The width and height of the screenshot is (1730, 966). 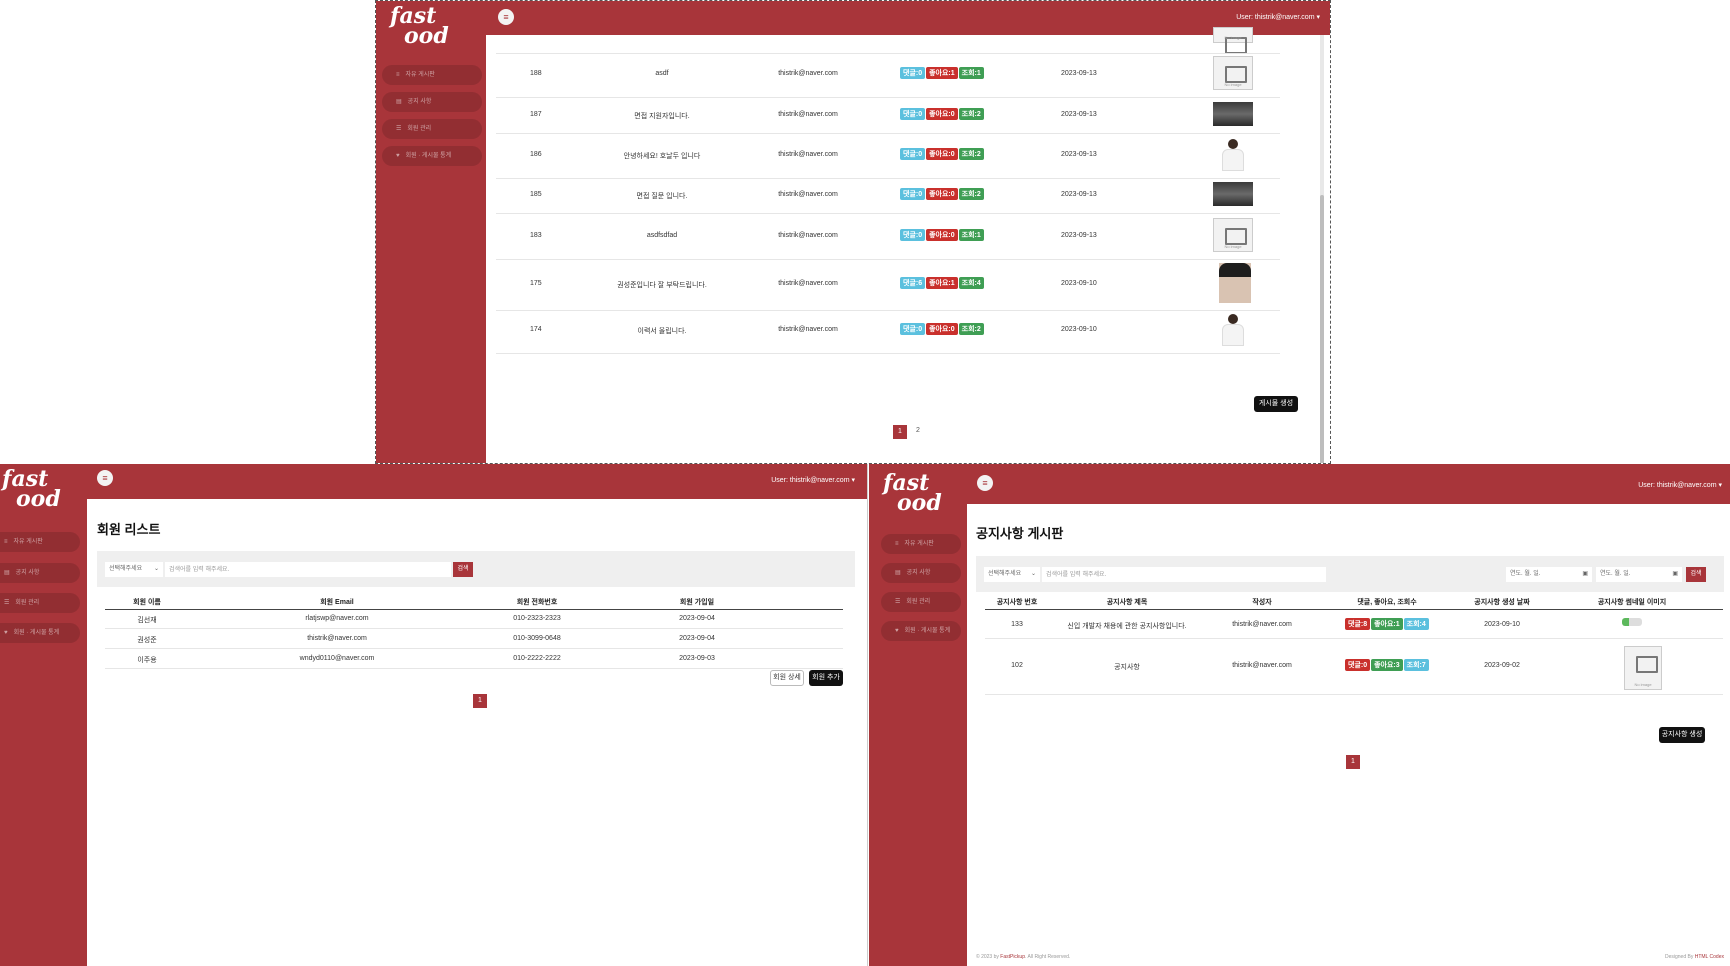 What do you see at coordinates (826, 678) in the screenshot?
I see `add-member-button: 회원 추가` at bounding box center [826, 678].